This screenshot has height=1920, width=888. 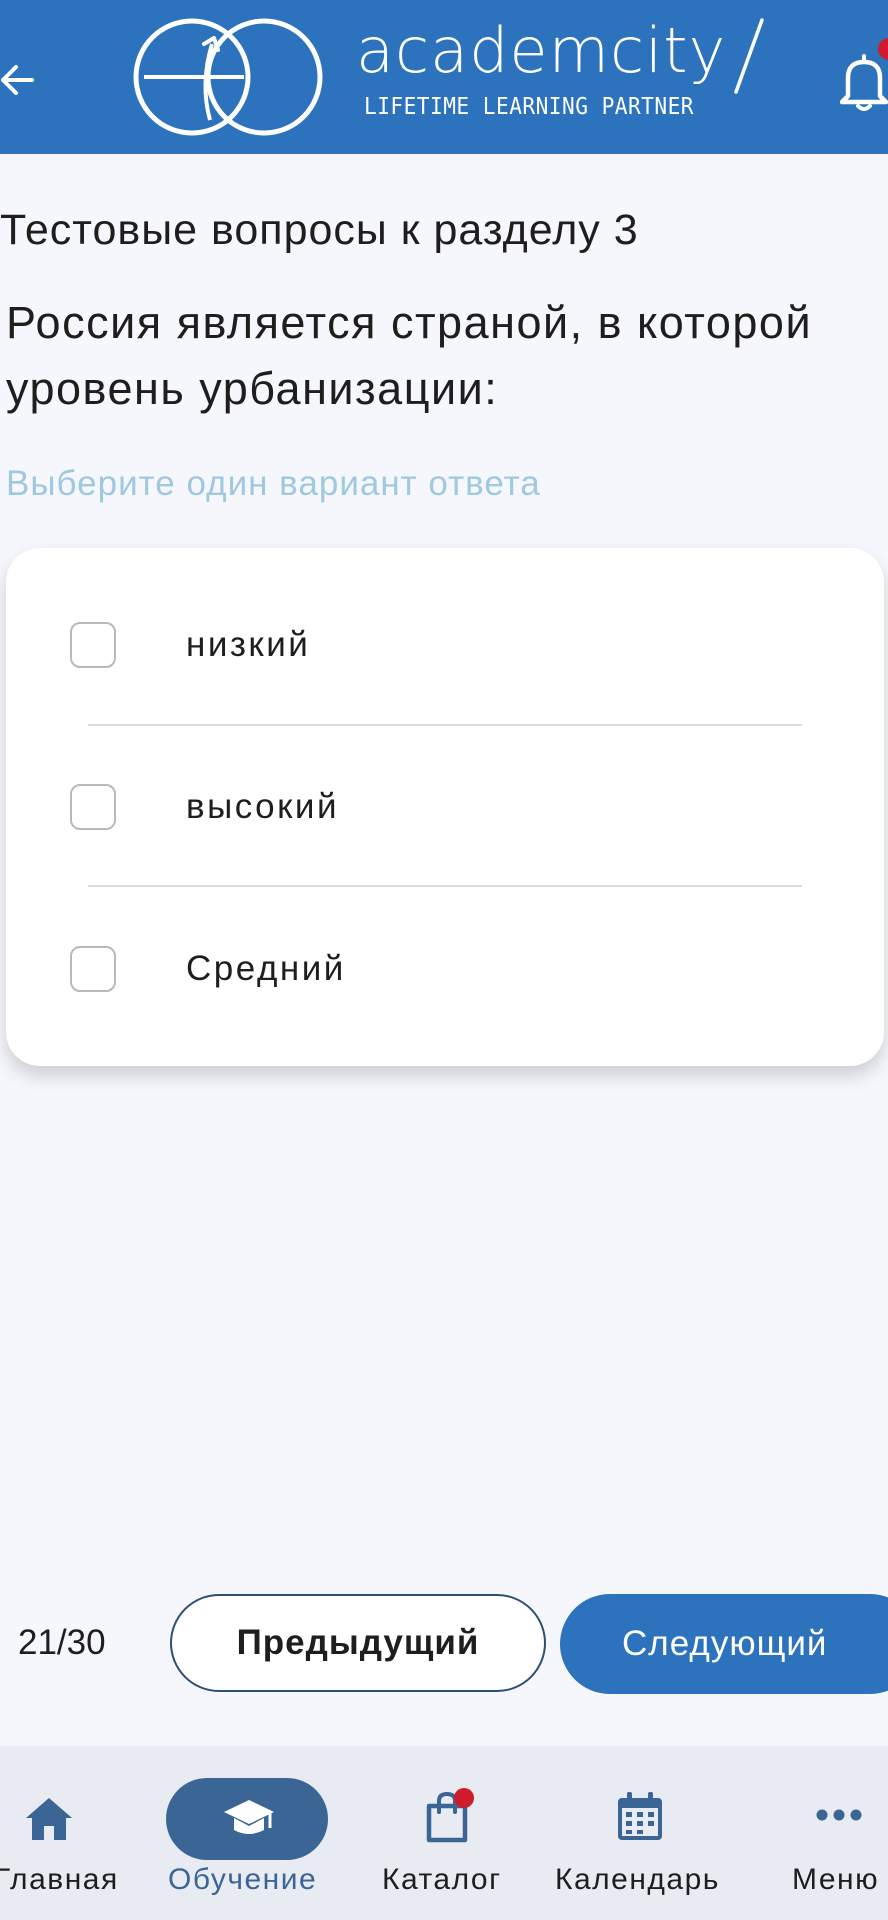 What do you see at coordinates (358, 1643) in the screenshot?
I see `previous-button: Предыдущий` at bounding box center [358, 1643].